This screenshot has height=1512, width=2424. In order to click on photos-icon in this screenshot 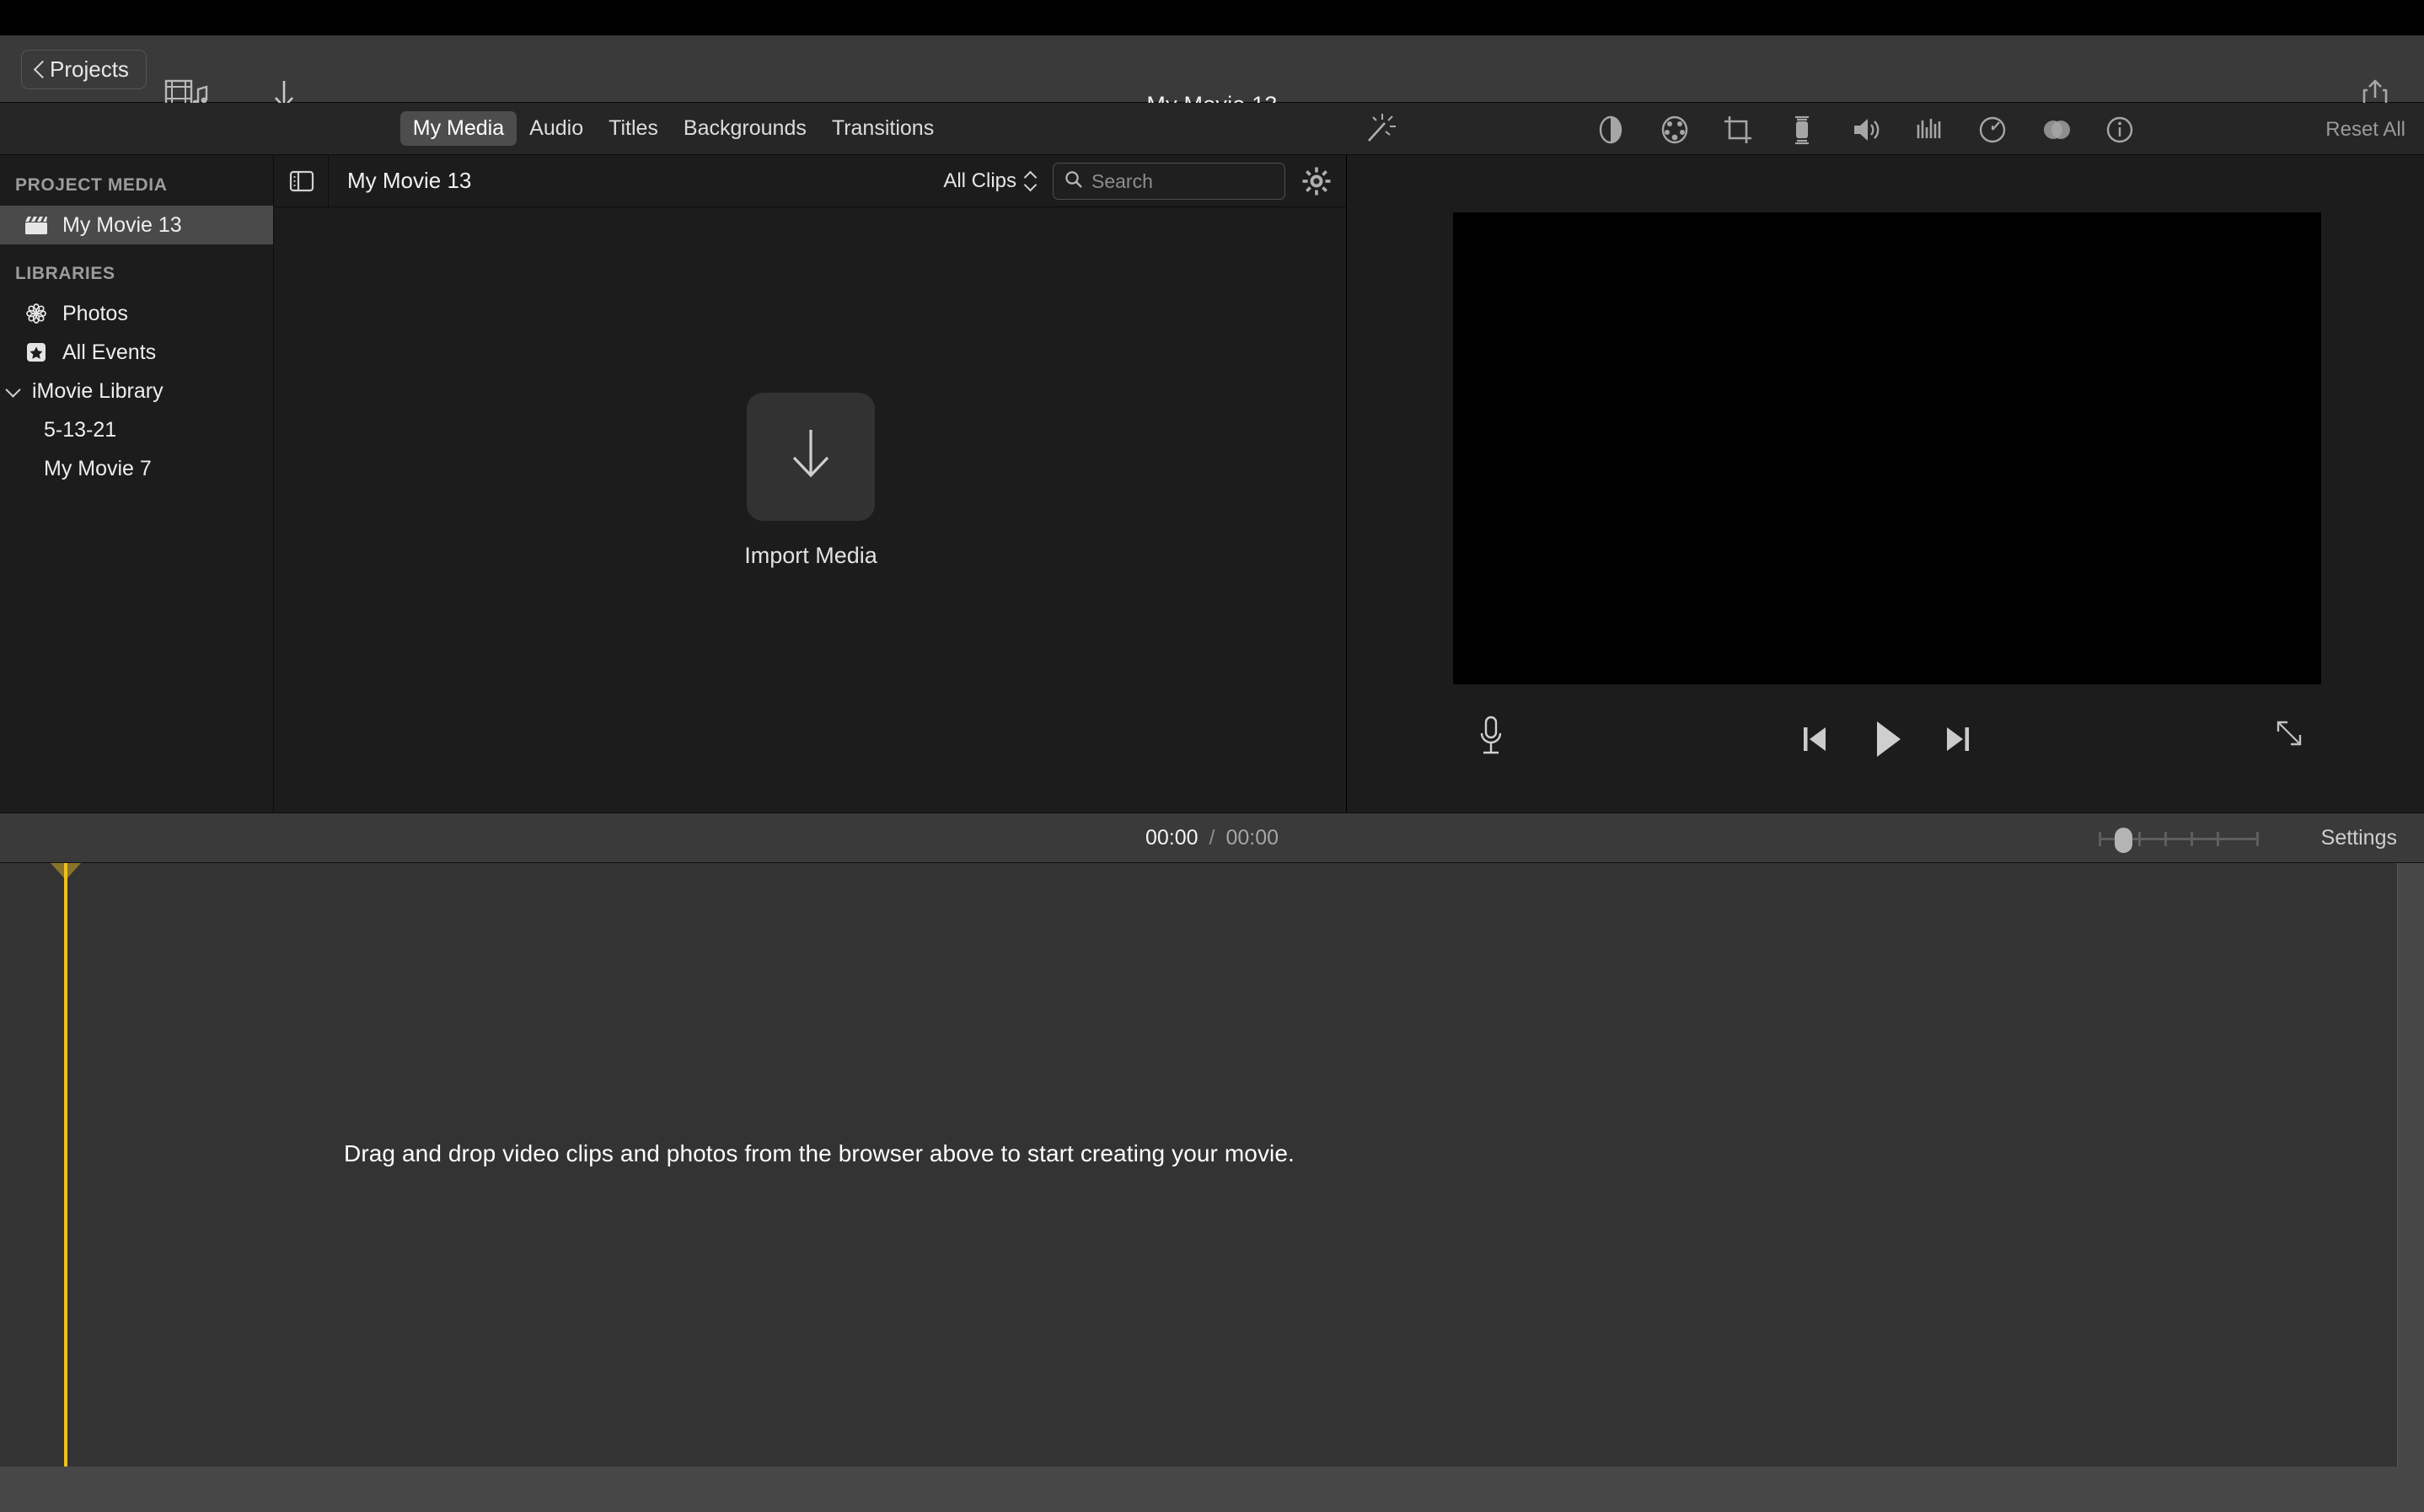, I will do `click(37, 313)`.